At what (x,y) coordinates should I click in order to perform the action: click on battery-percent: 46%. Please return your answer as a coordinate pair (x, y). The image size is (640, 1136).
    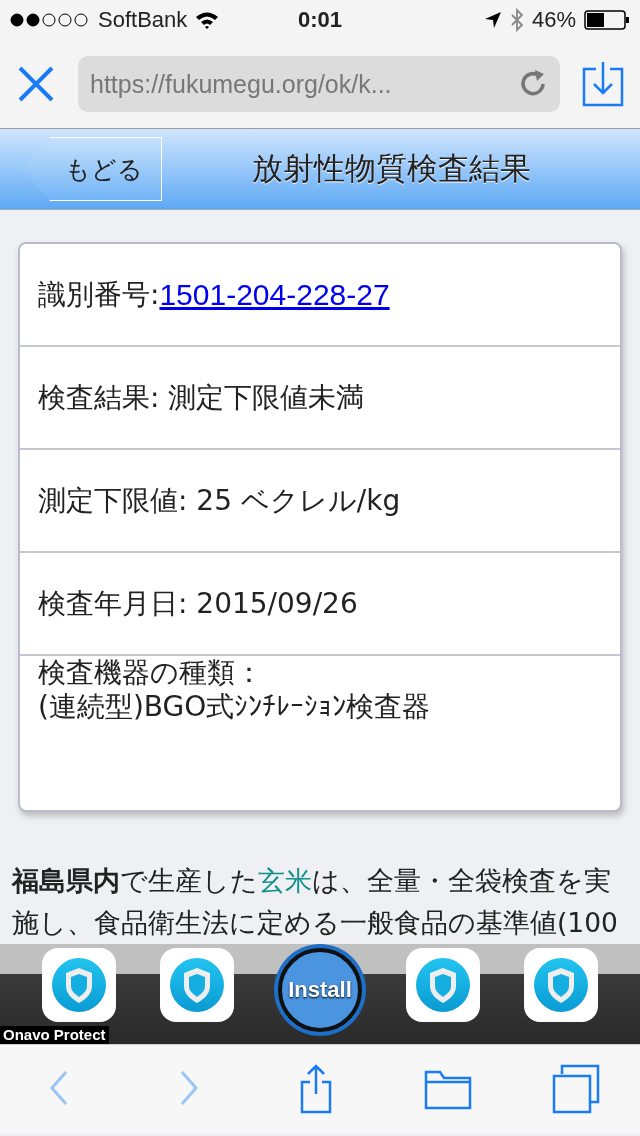
    Looking at the image, I should click on (553, 20).